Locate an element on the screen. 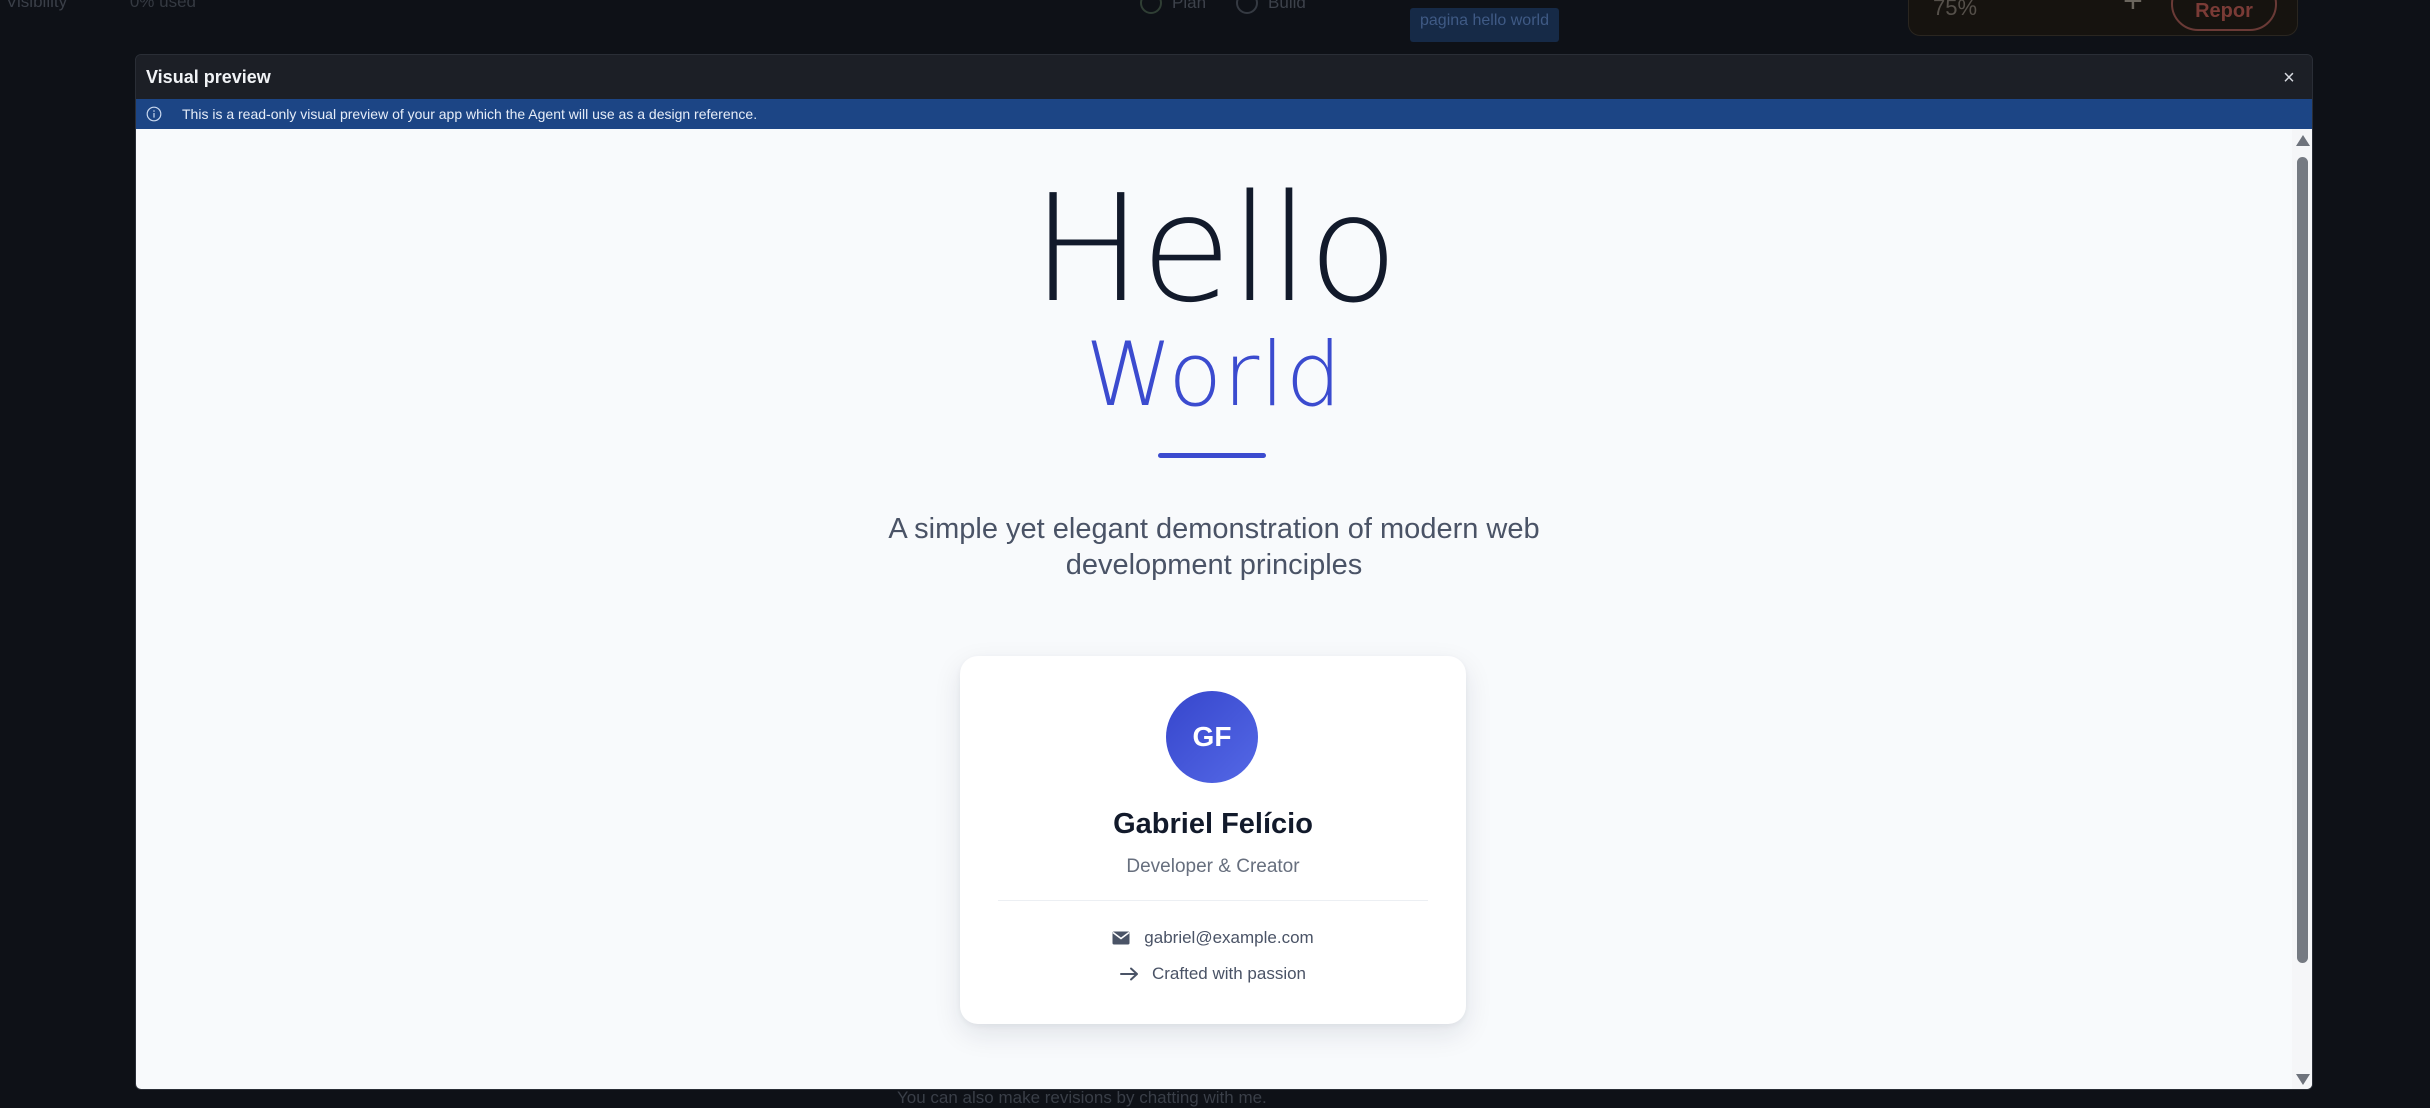 The height and width of the screenshot is (1108, 2430). preview-scrollbar is located at coordinates (2302, 609).